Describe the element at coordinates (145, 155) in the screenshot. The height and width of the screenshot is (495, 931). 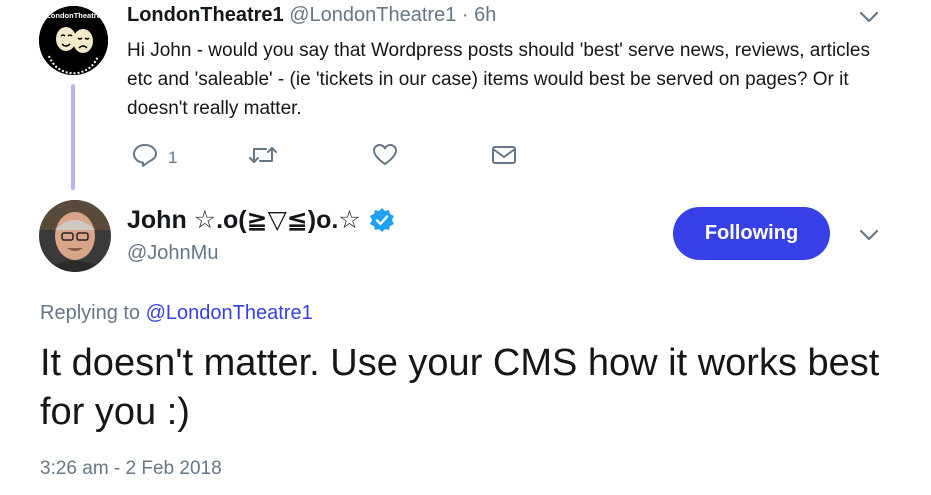
I see `reply-icon` at that location.